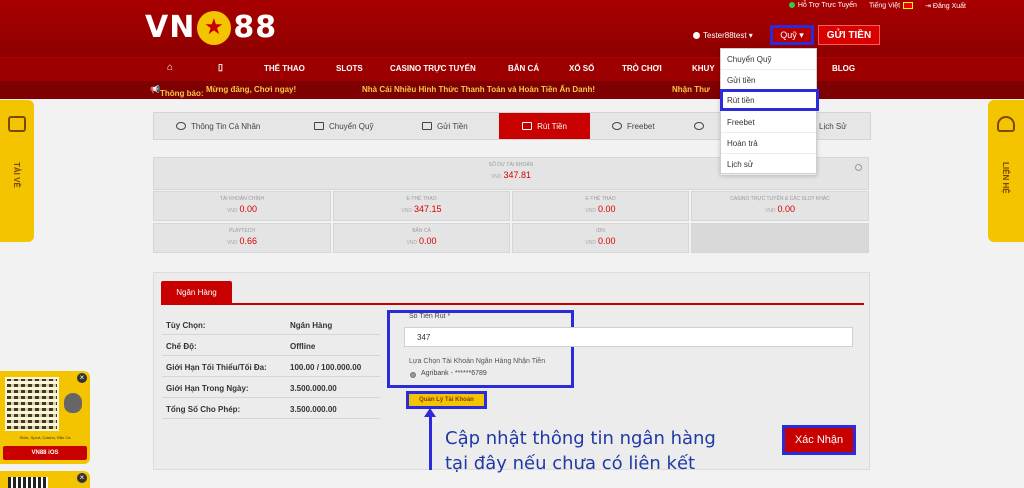 The height and width of the screenshot is (488, 1024). I want to click on contact-side-tab: LIÊN HỆ, so click(1006, 171).